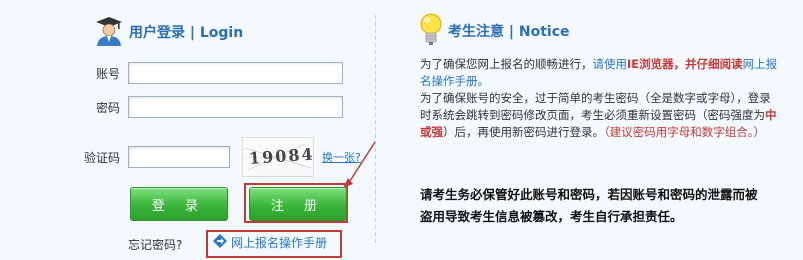 The image size is (803, 260). Describe the element at coordinates (375, 131) in the screenshot. I see `panel-divider` at that location.